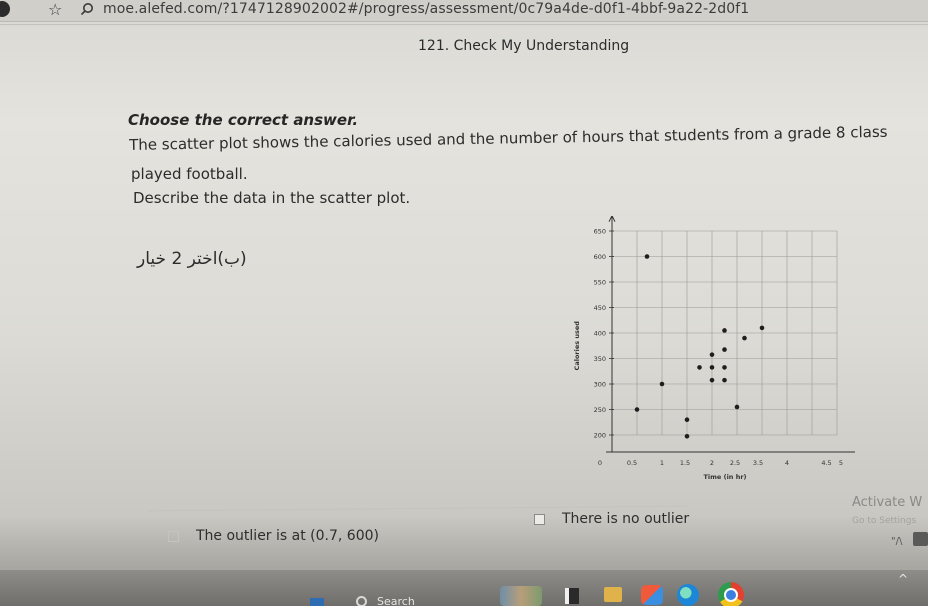 Image resolution: width=928 pixels, height=606 pixels. I want to click on x-tick-label: 2.5, so click(735, 463).